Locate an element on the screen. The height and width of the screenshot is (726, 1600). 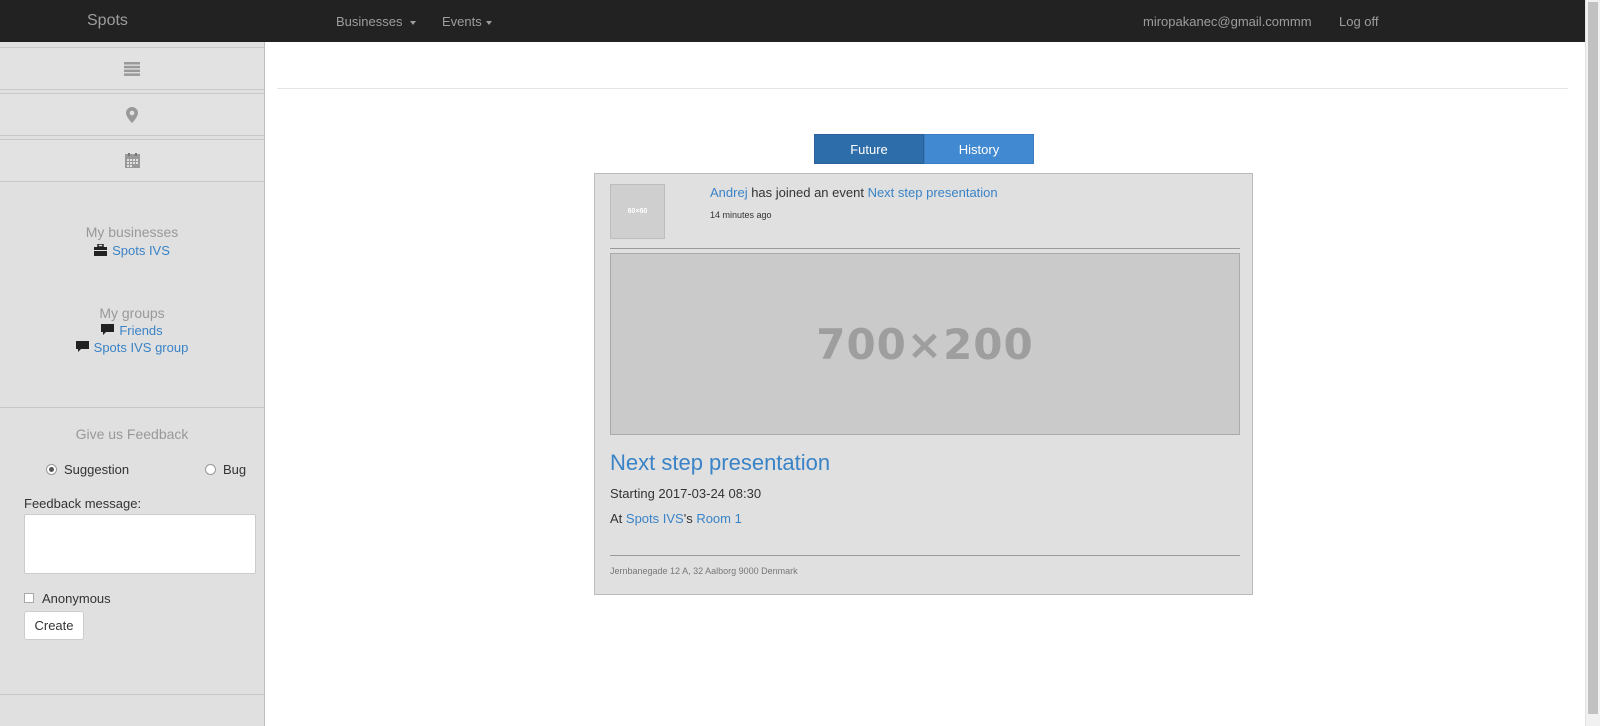
sidebar-map-button is located at coordinates (132, 114).